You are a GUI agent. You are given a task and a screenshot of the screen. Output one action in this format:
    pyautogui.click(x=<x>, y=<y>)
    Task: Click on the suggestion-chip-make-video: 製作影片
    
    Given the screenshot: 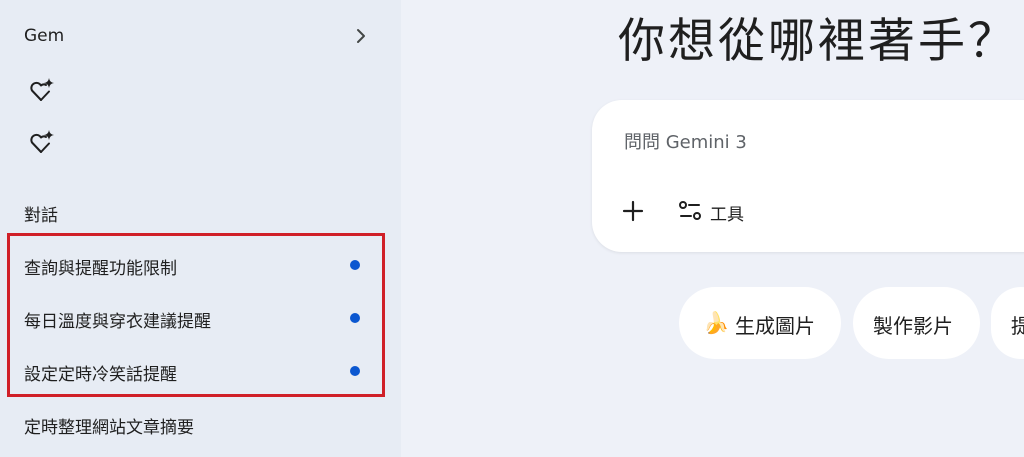 What is the action you would take?
    pyautogui.click(x=916, y=323)
    